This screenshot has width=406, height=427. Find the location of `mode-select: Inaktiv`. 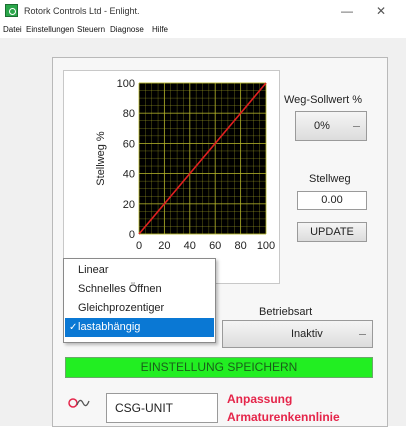

mode-select: Inaktiv is located at coordinates (297, 334).